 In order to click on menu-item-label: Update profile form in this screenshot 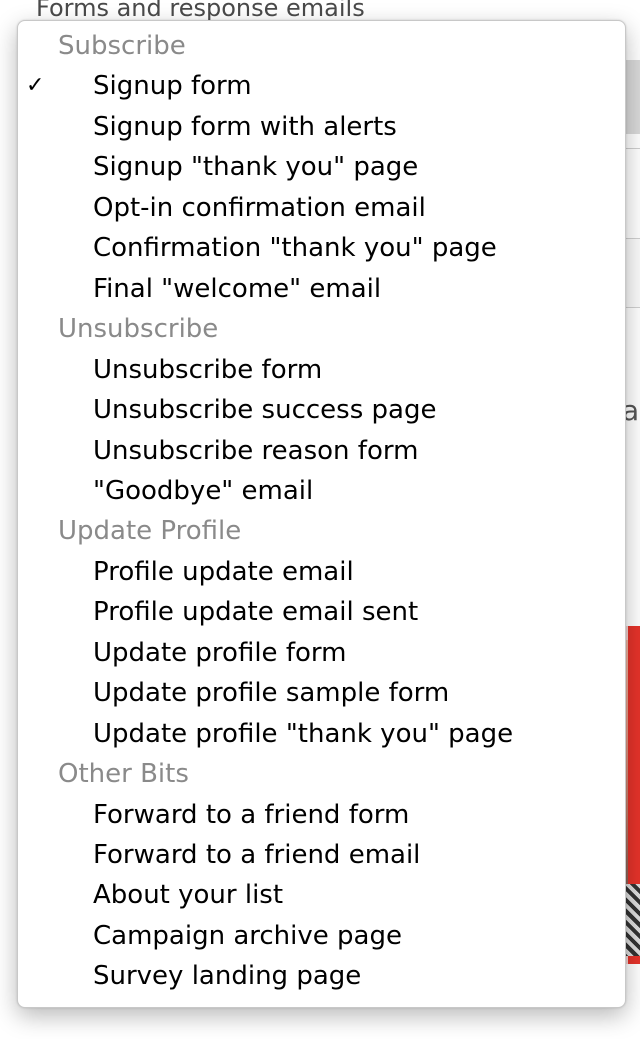, I will do `click(220, 653)`.